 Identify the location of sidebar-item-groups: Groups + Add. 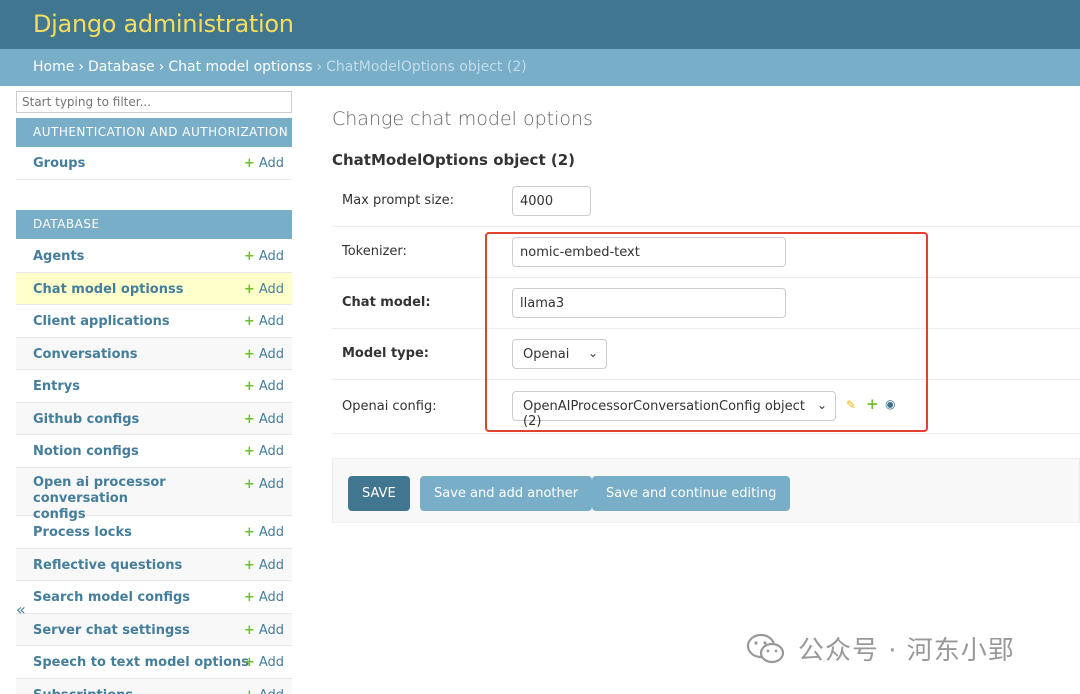
(154, 163).